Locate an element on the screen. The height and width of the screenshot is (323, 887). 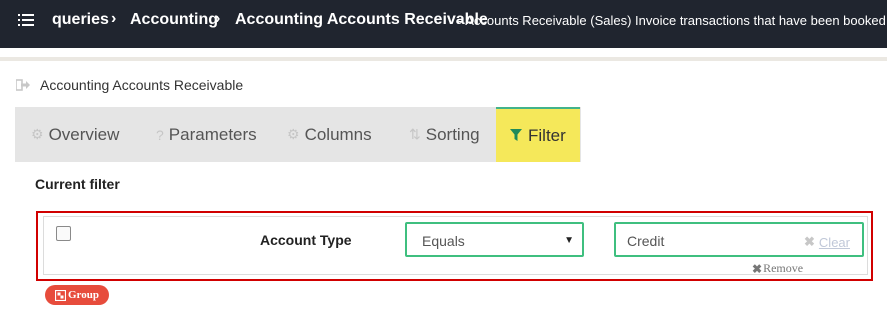
tab-label: Overview is located at coordinates (84, 134).